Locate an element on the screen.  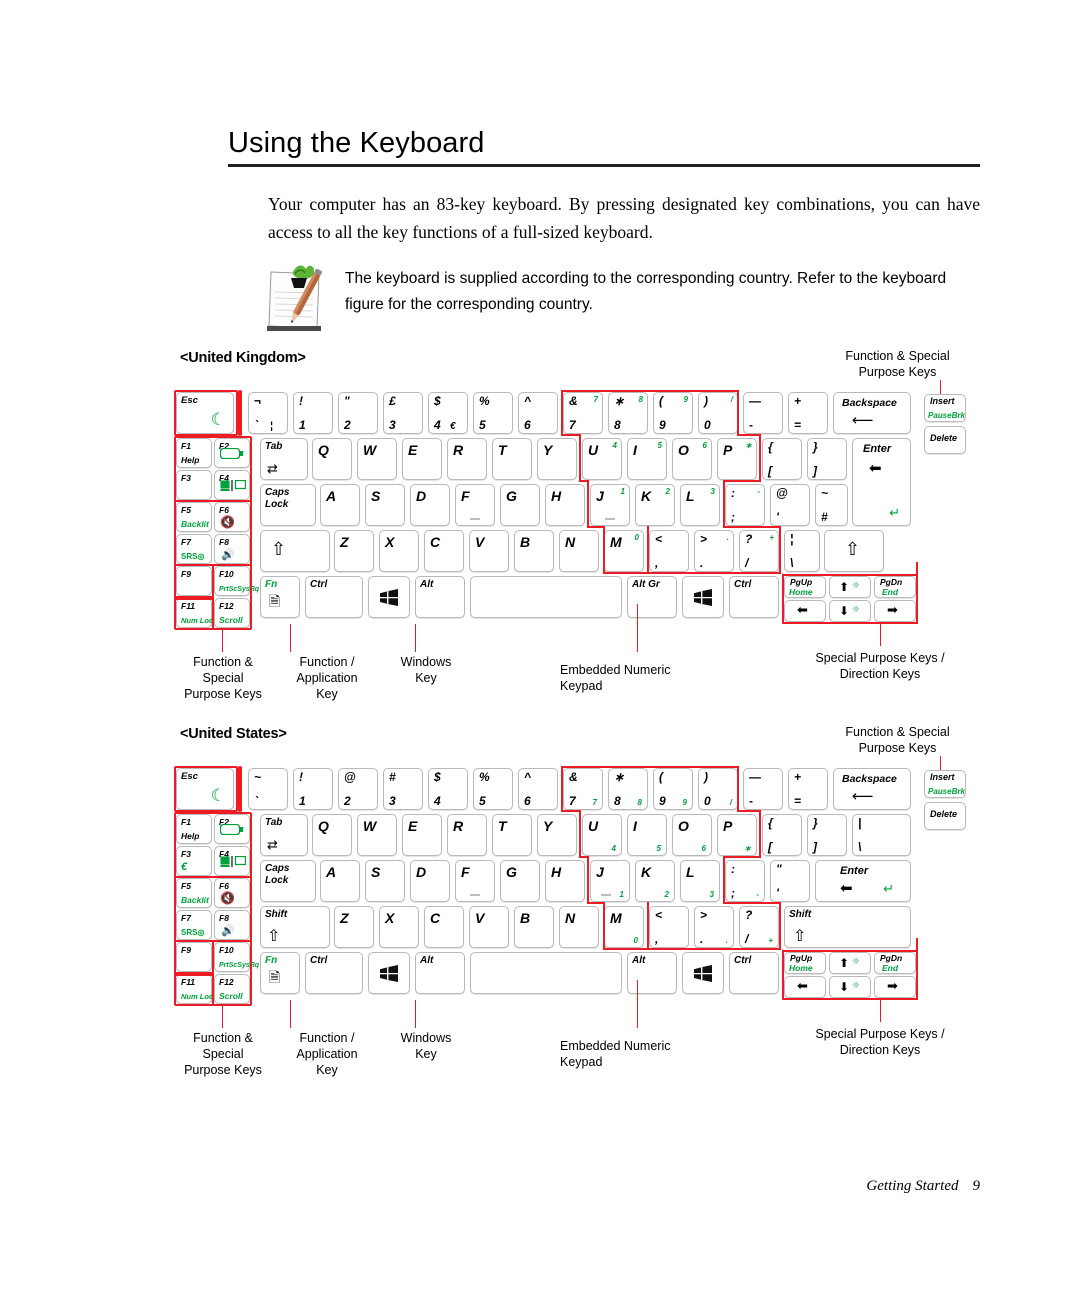
key-esc: Esc ☾ is located at coordinates (205, 789).